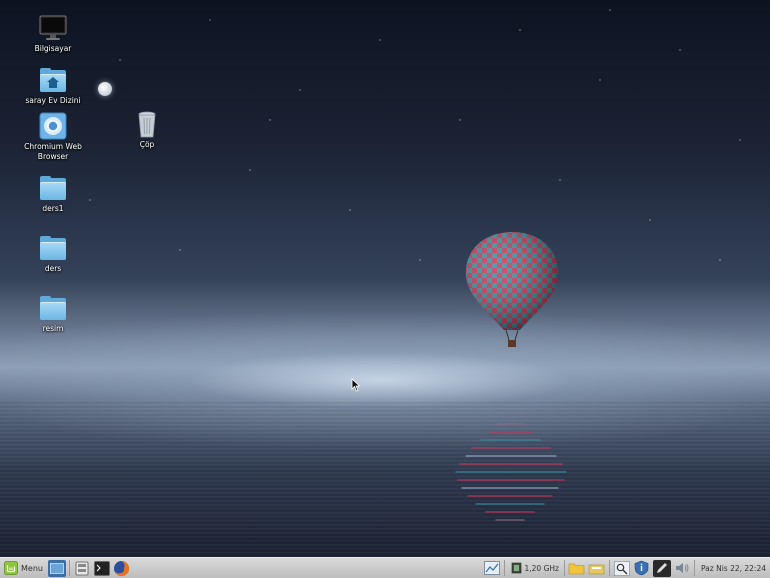 The width and height of the screenshot is (770, 578). What do you see at coordinates (53, 80) in the screenshot?
I see `home-folder-icon` at bounding box center [53, 80].